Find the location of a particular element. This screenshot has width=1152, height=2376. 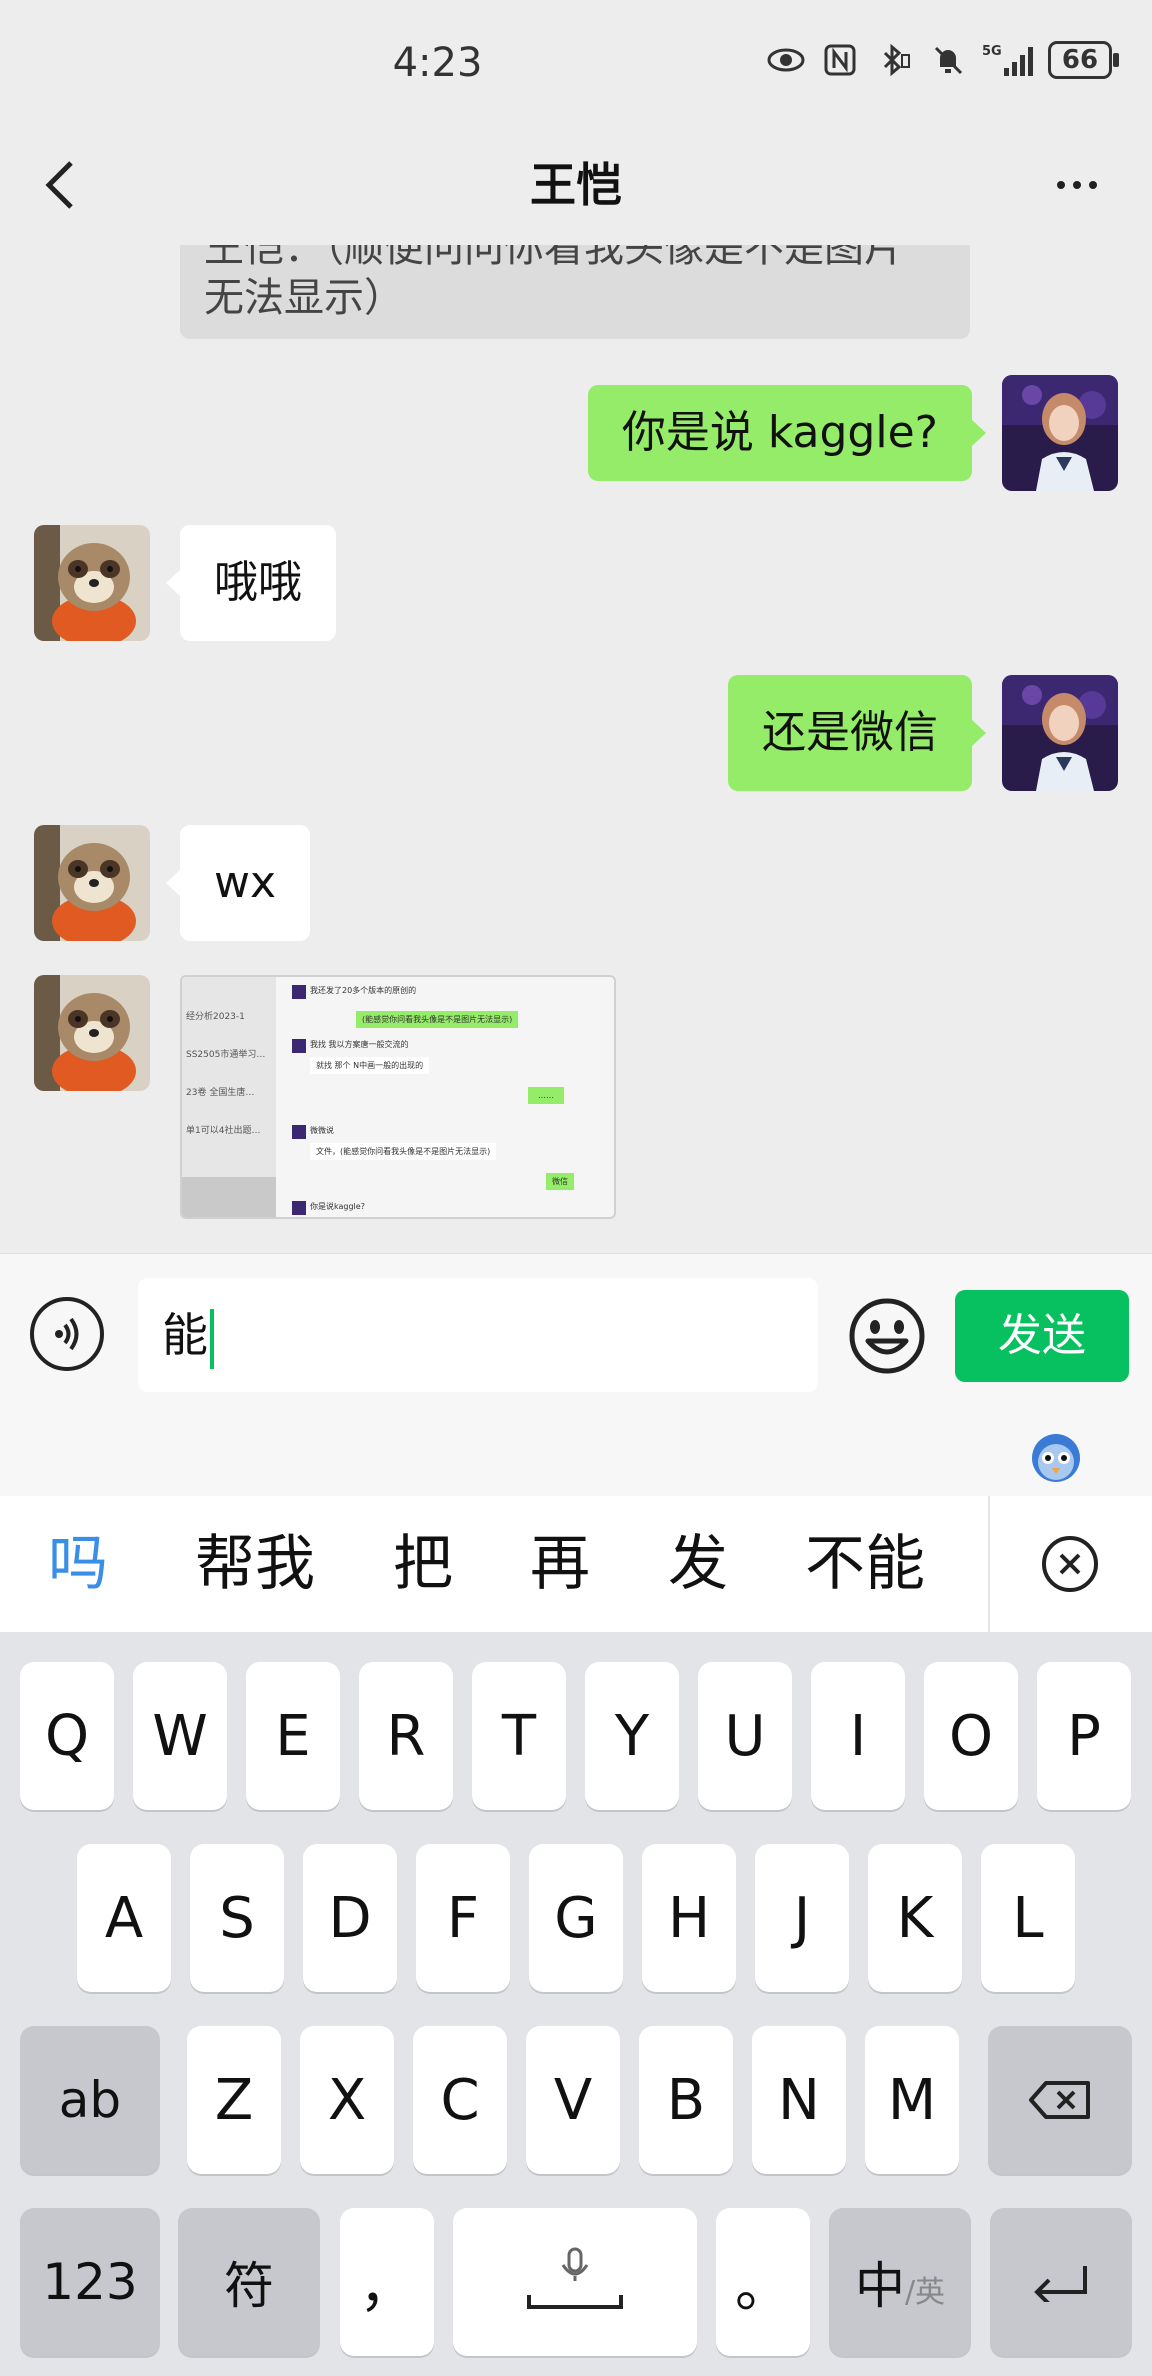

backspace-icon is located at coordinates (1059, 2100).